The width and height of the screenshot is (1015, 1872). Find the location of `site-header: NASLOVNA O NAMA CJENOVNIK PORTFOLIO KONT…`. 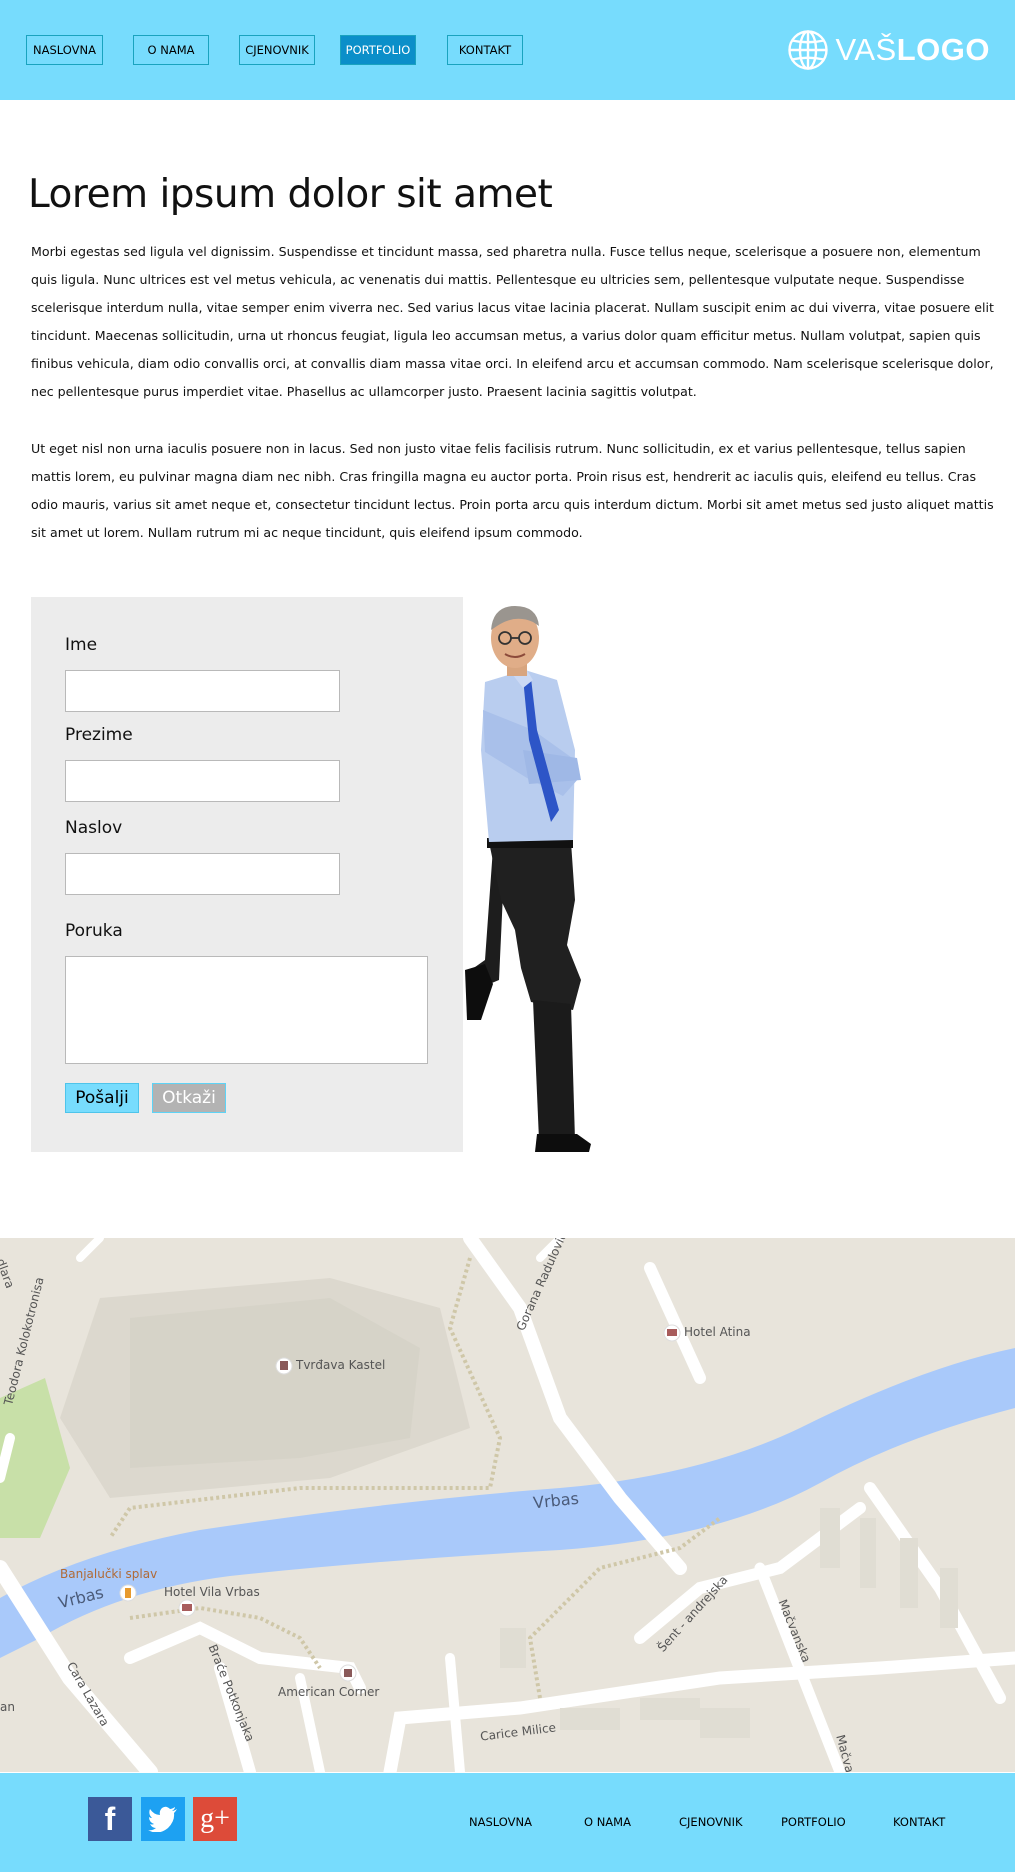

site-header: NASLOVNA O NAMA CJENOVNIK PORTFOLIO KONT… is located at coordinates (507, 50).